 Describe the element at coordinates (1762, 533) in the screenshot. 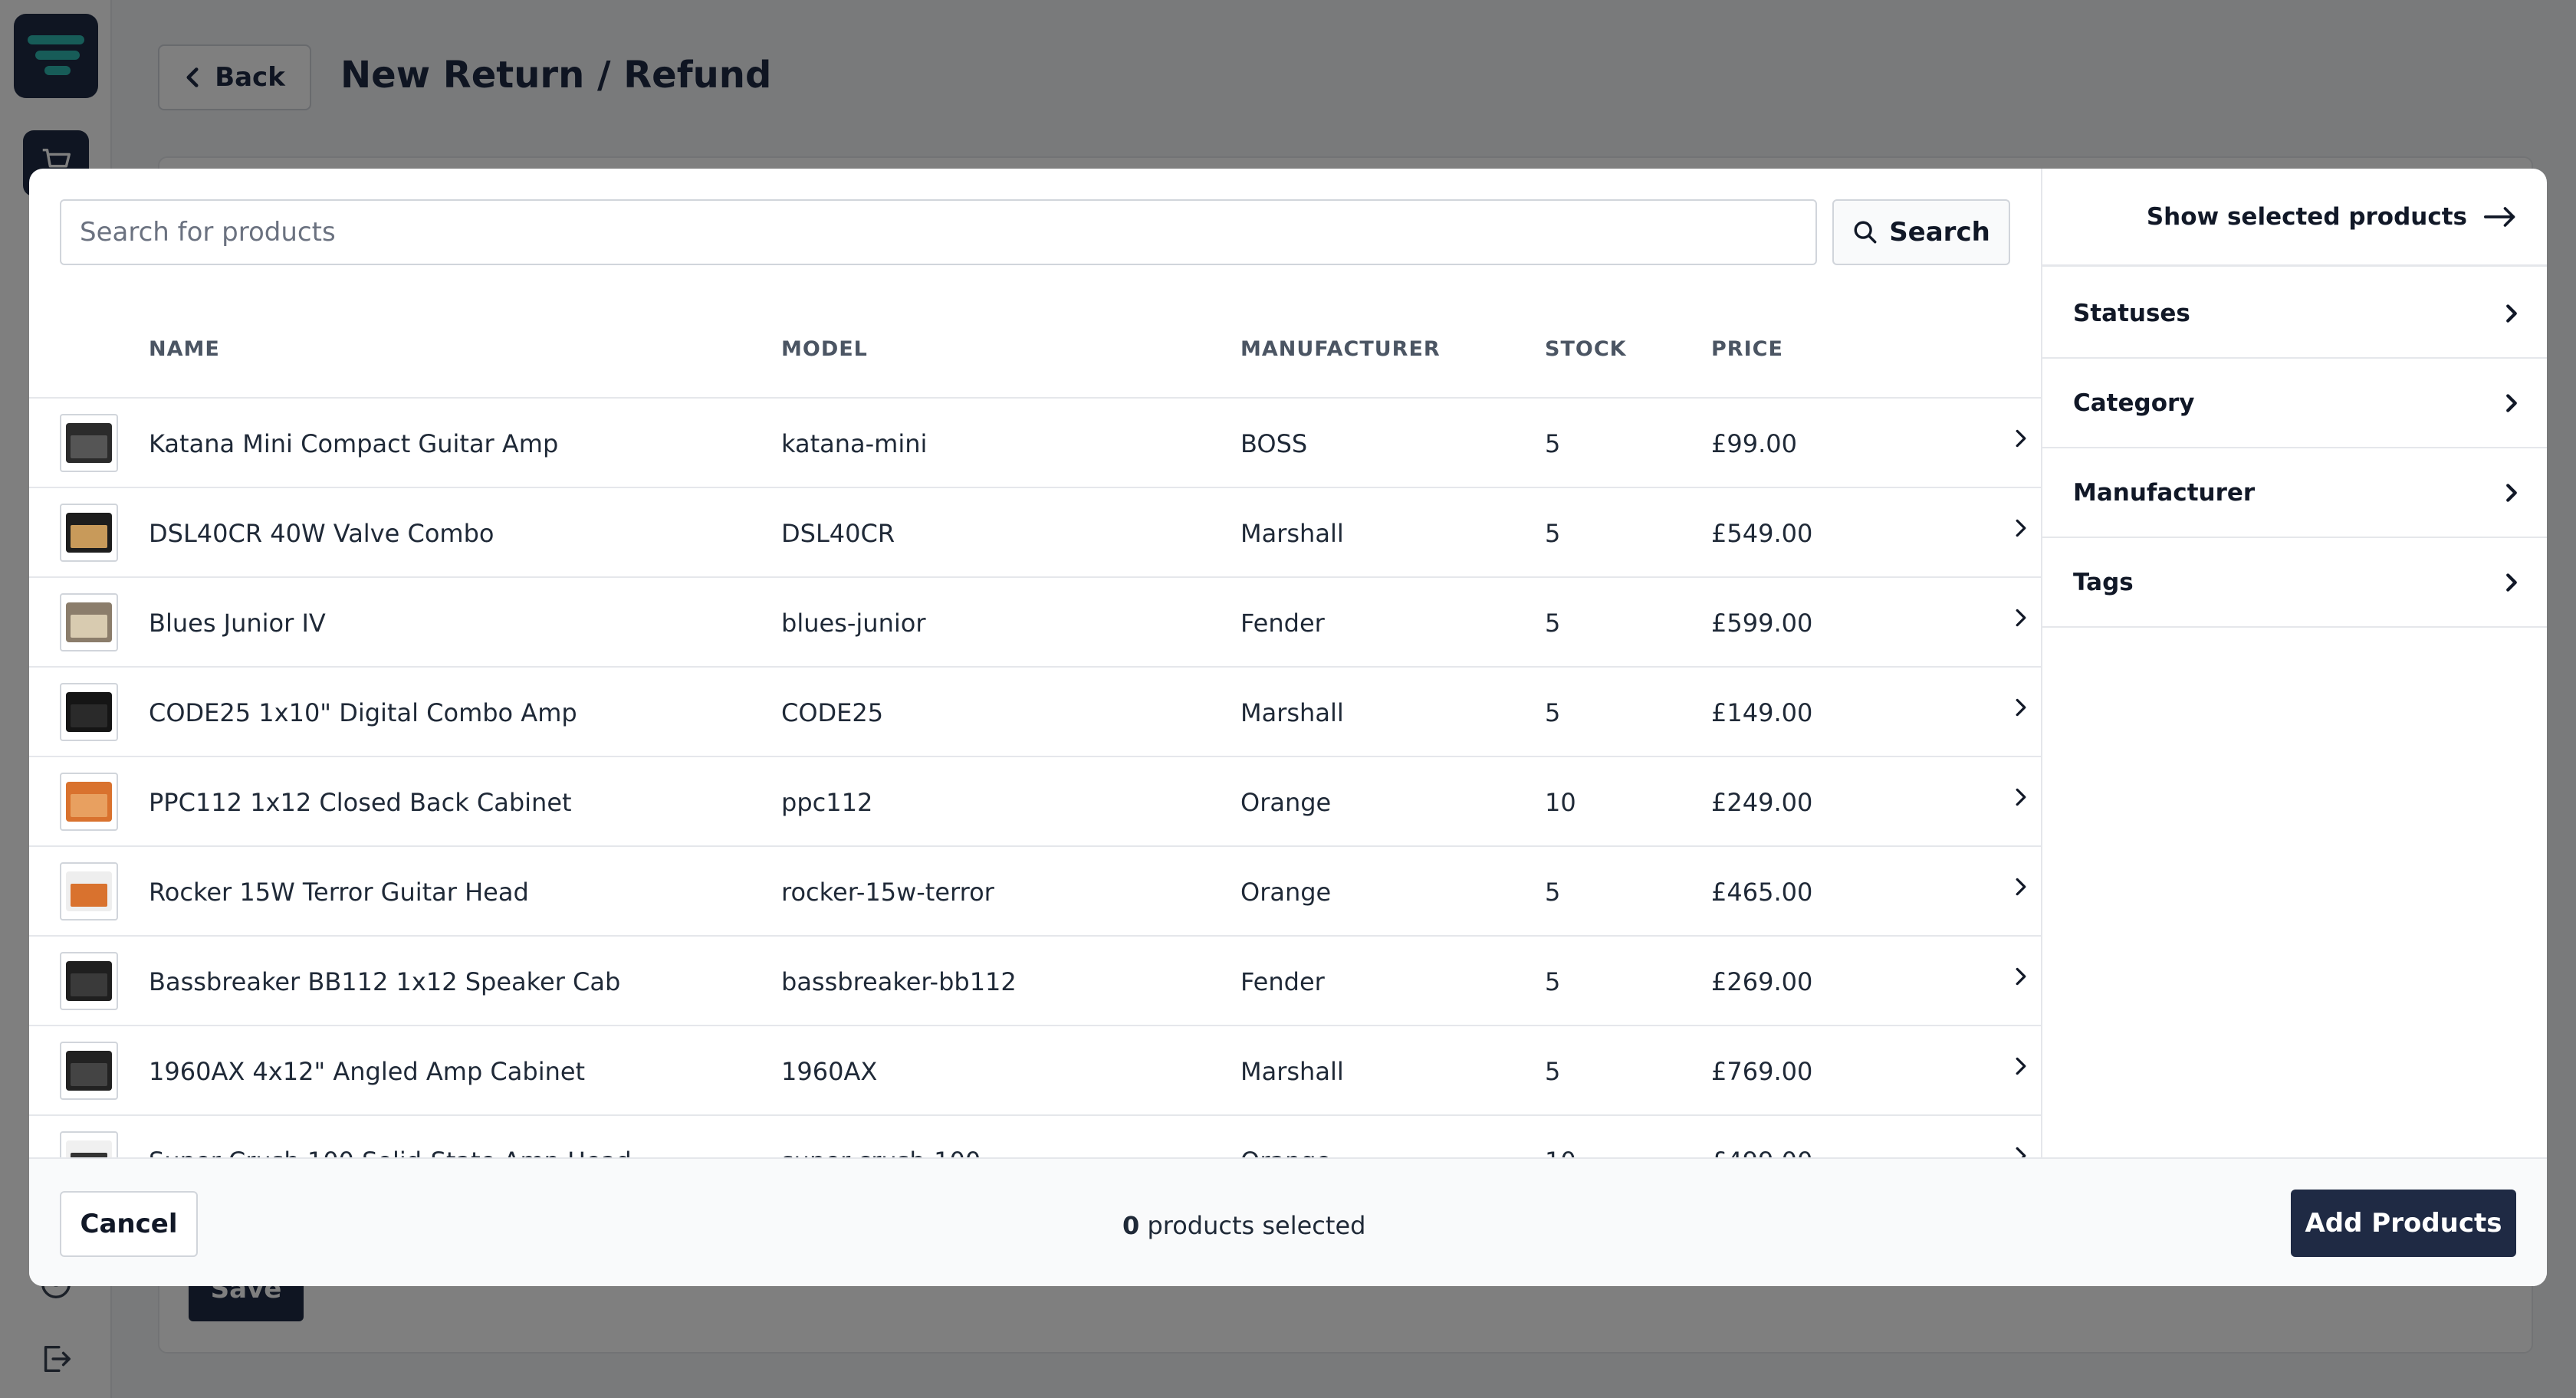

I see `product-price: £549.00` at that location.